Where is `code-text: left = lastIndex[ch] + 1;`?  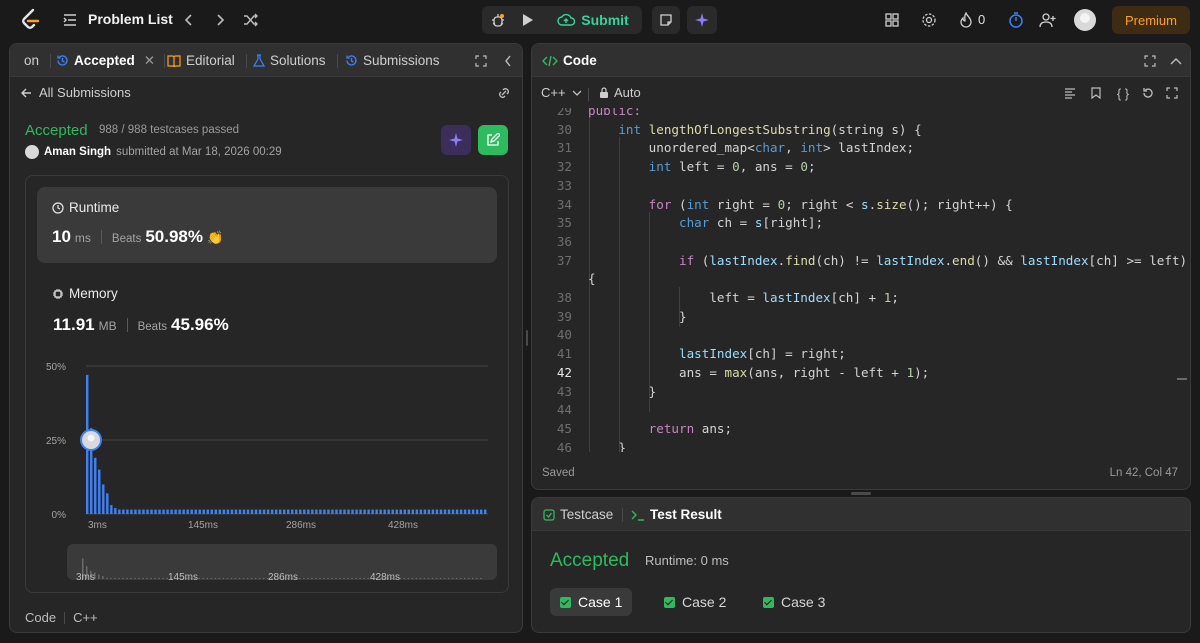
code-text: left = lastIndex[ch] + 1; is located at coordinates (743, 297).